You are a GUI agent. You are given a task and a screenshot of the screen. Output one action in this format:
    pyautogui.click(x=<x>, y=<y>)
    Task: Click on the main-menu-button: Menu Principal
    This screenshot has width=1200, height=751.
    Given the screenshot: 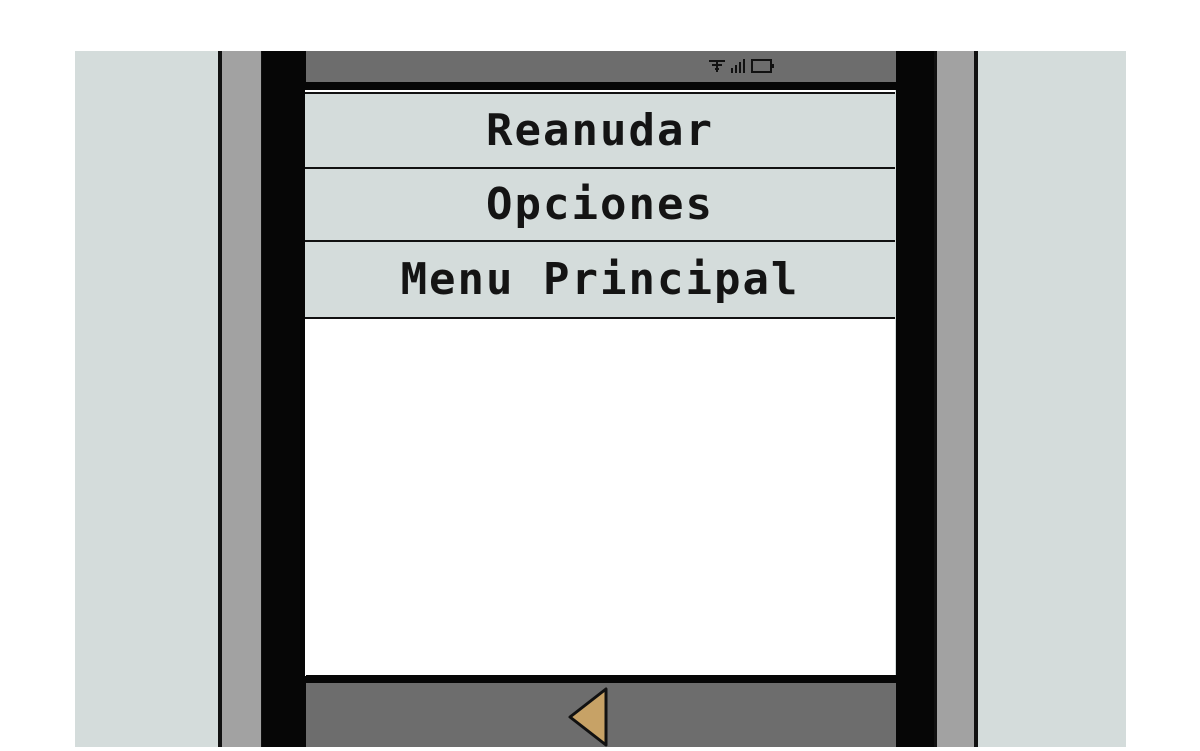 What is the action you would take?
    pyautogui.click(x=600, y=280)
    